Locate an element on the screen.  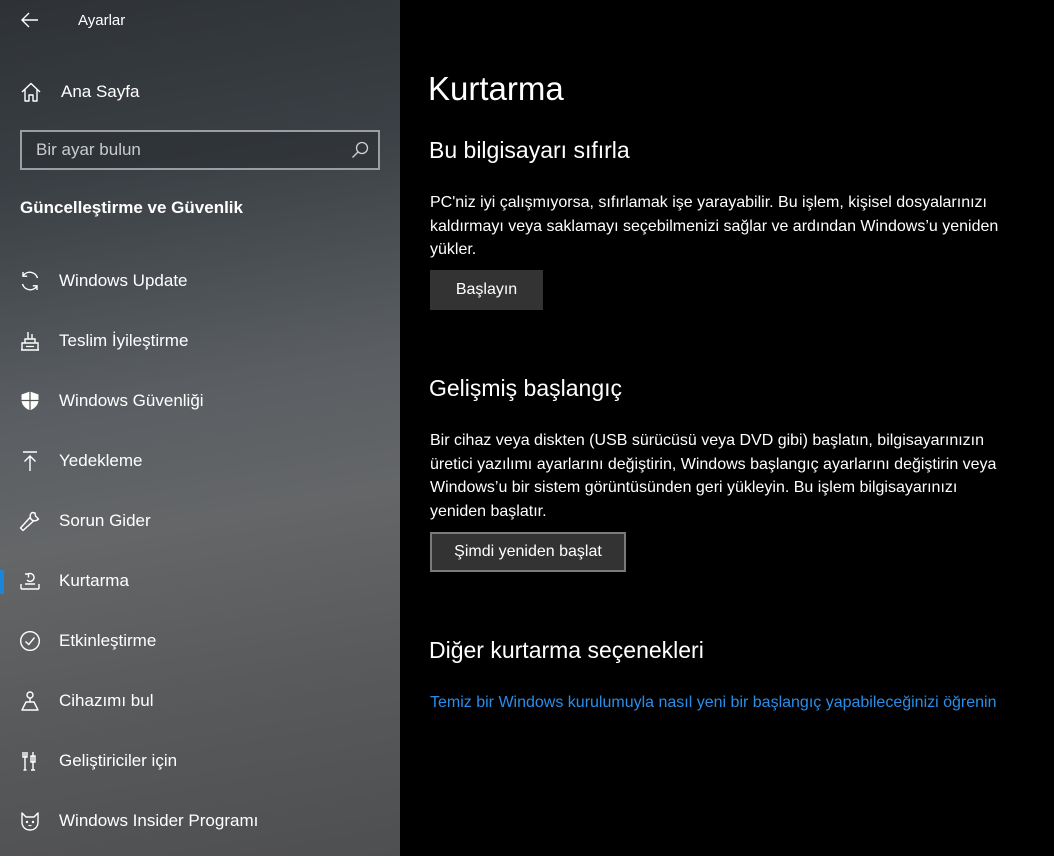
sidebar-item-label: Sorun Gider is located at coordinates (105, 520).